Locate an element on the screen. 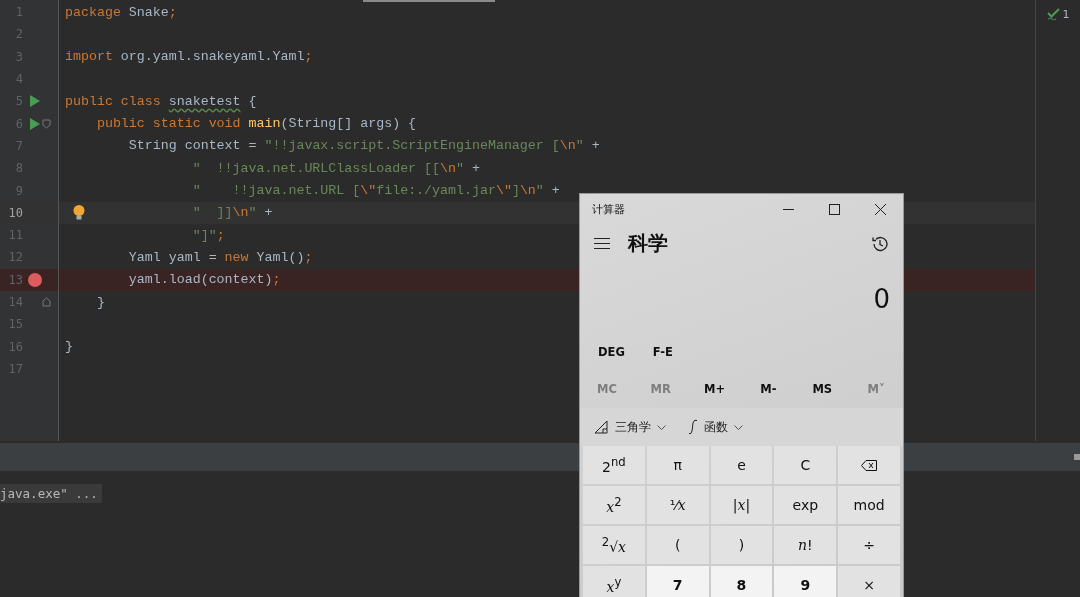  calculator-key: ÷ is located at coordinates (869, 545).